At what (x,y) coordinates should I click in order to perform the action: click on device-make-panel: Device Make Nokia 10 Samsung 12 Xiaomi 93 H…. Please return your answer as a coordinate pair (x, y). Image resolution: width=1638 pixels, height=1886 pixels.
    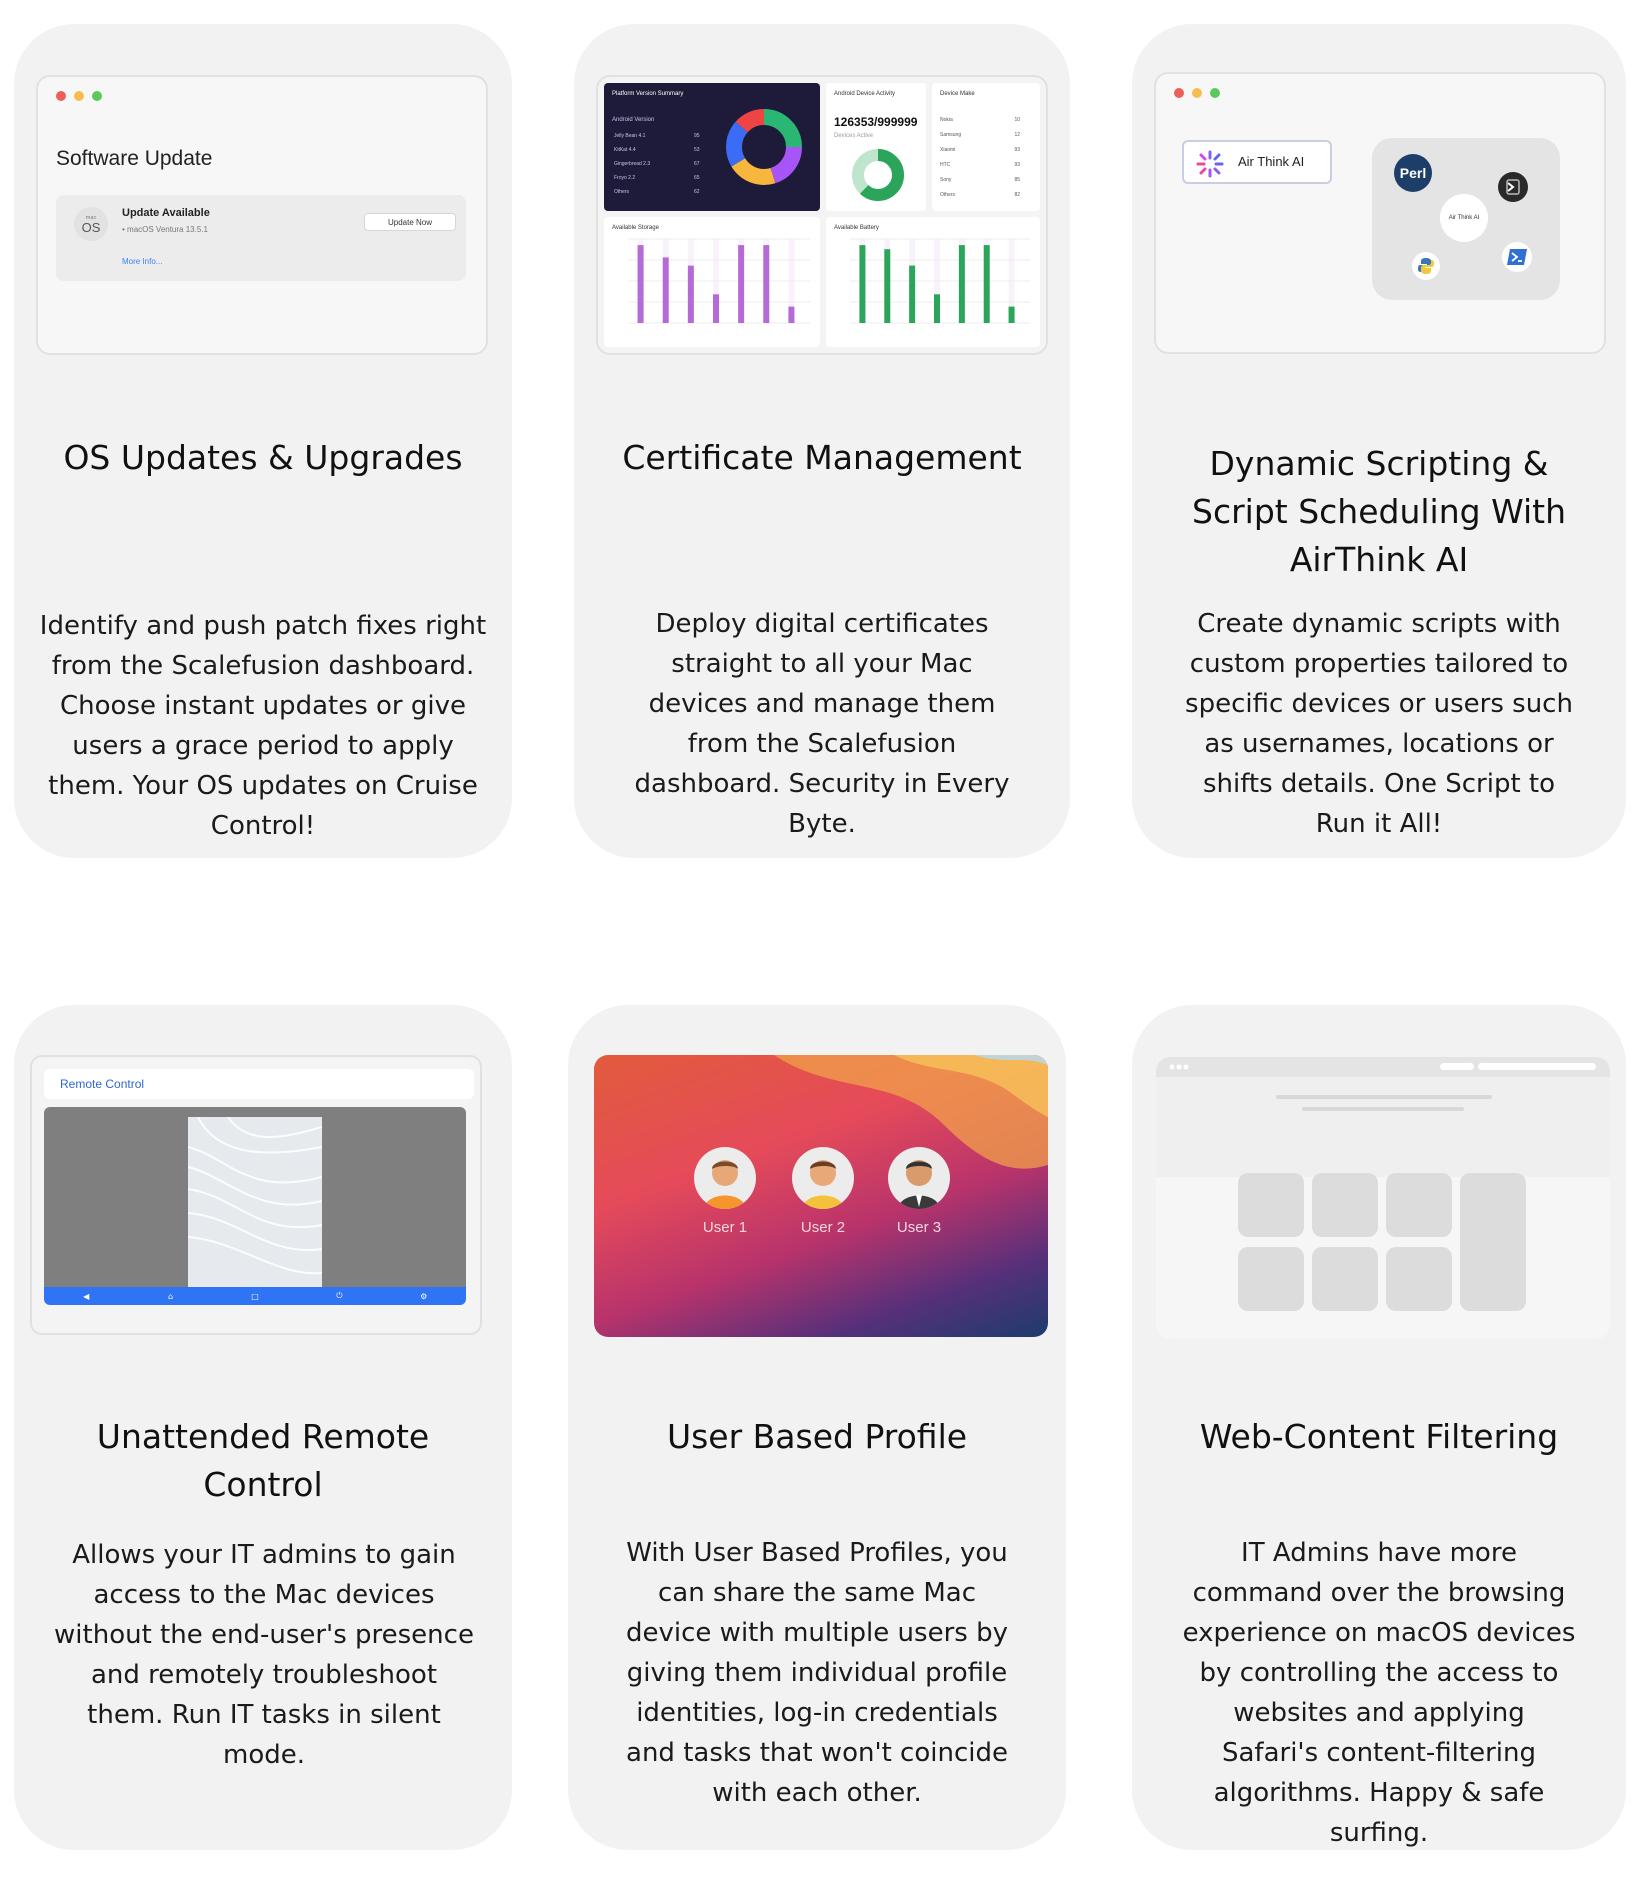
    Looking at the image, I should click on (986, 147).